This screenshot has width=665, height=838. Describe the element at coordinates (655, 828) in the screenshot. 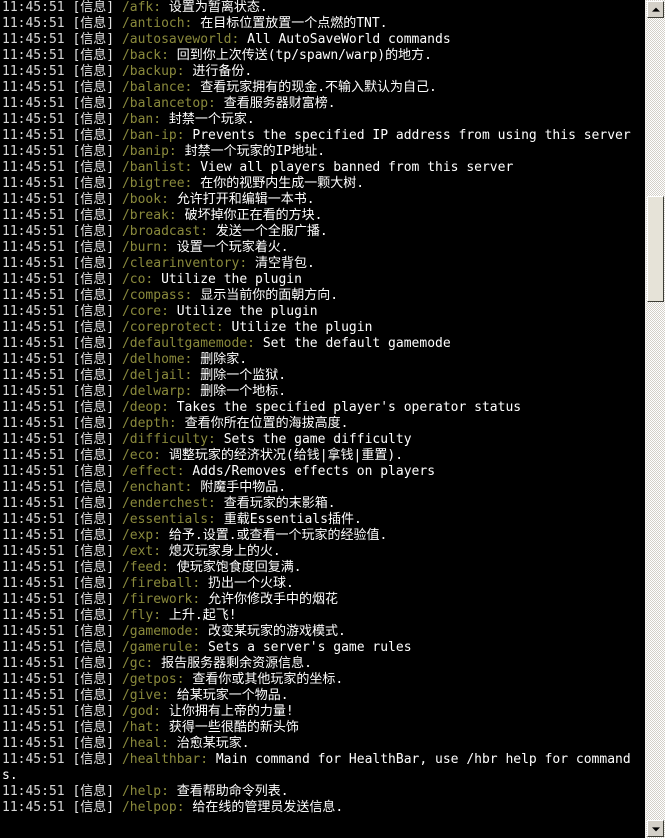

I see `scroll-down-button` at that location.